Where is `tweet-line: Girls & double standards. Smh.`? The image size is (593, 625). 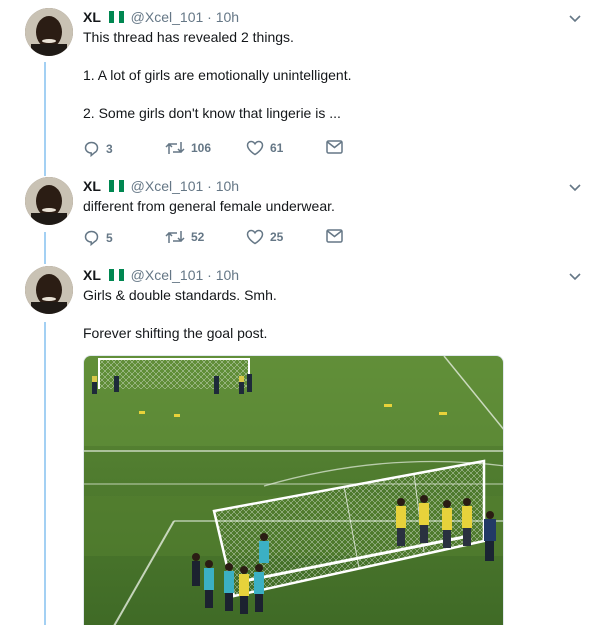
tweet-line: Girls & double standards. Smh. is located at coordinates (180, 295).